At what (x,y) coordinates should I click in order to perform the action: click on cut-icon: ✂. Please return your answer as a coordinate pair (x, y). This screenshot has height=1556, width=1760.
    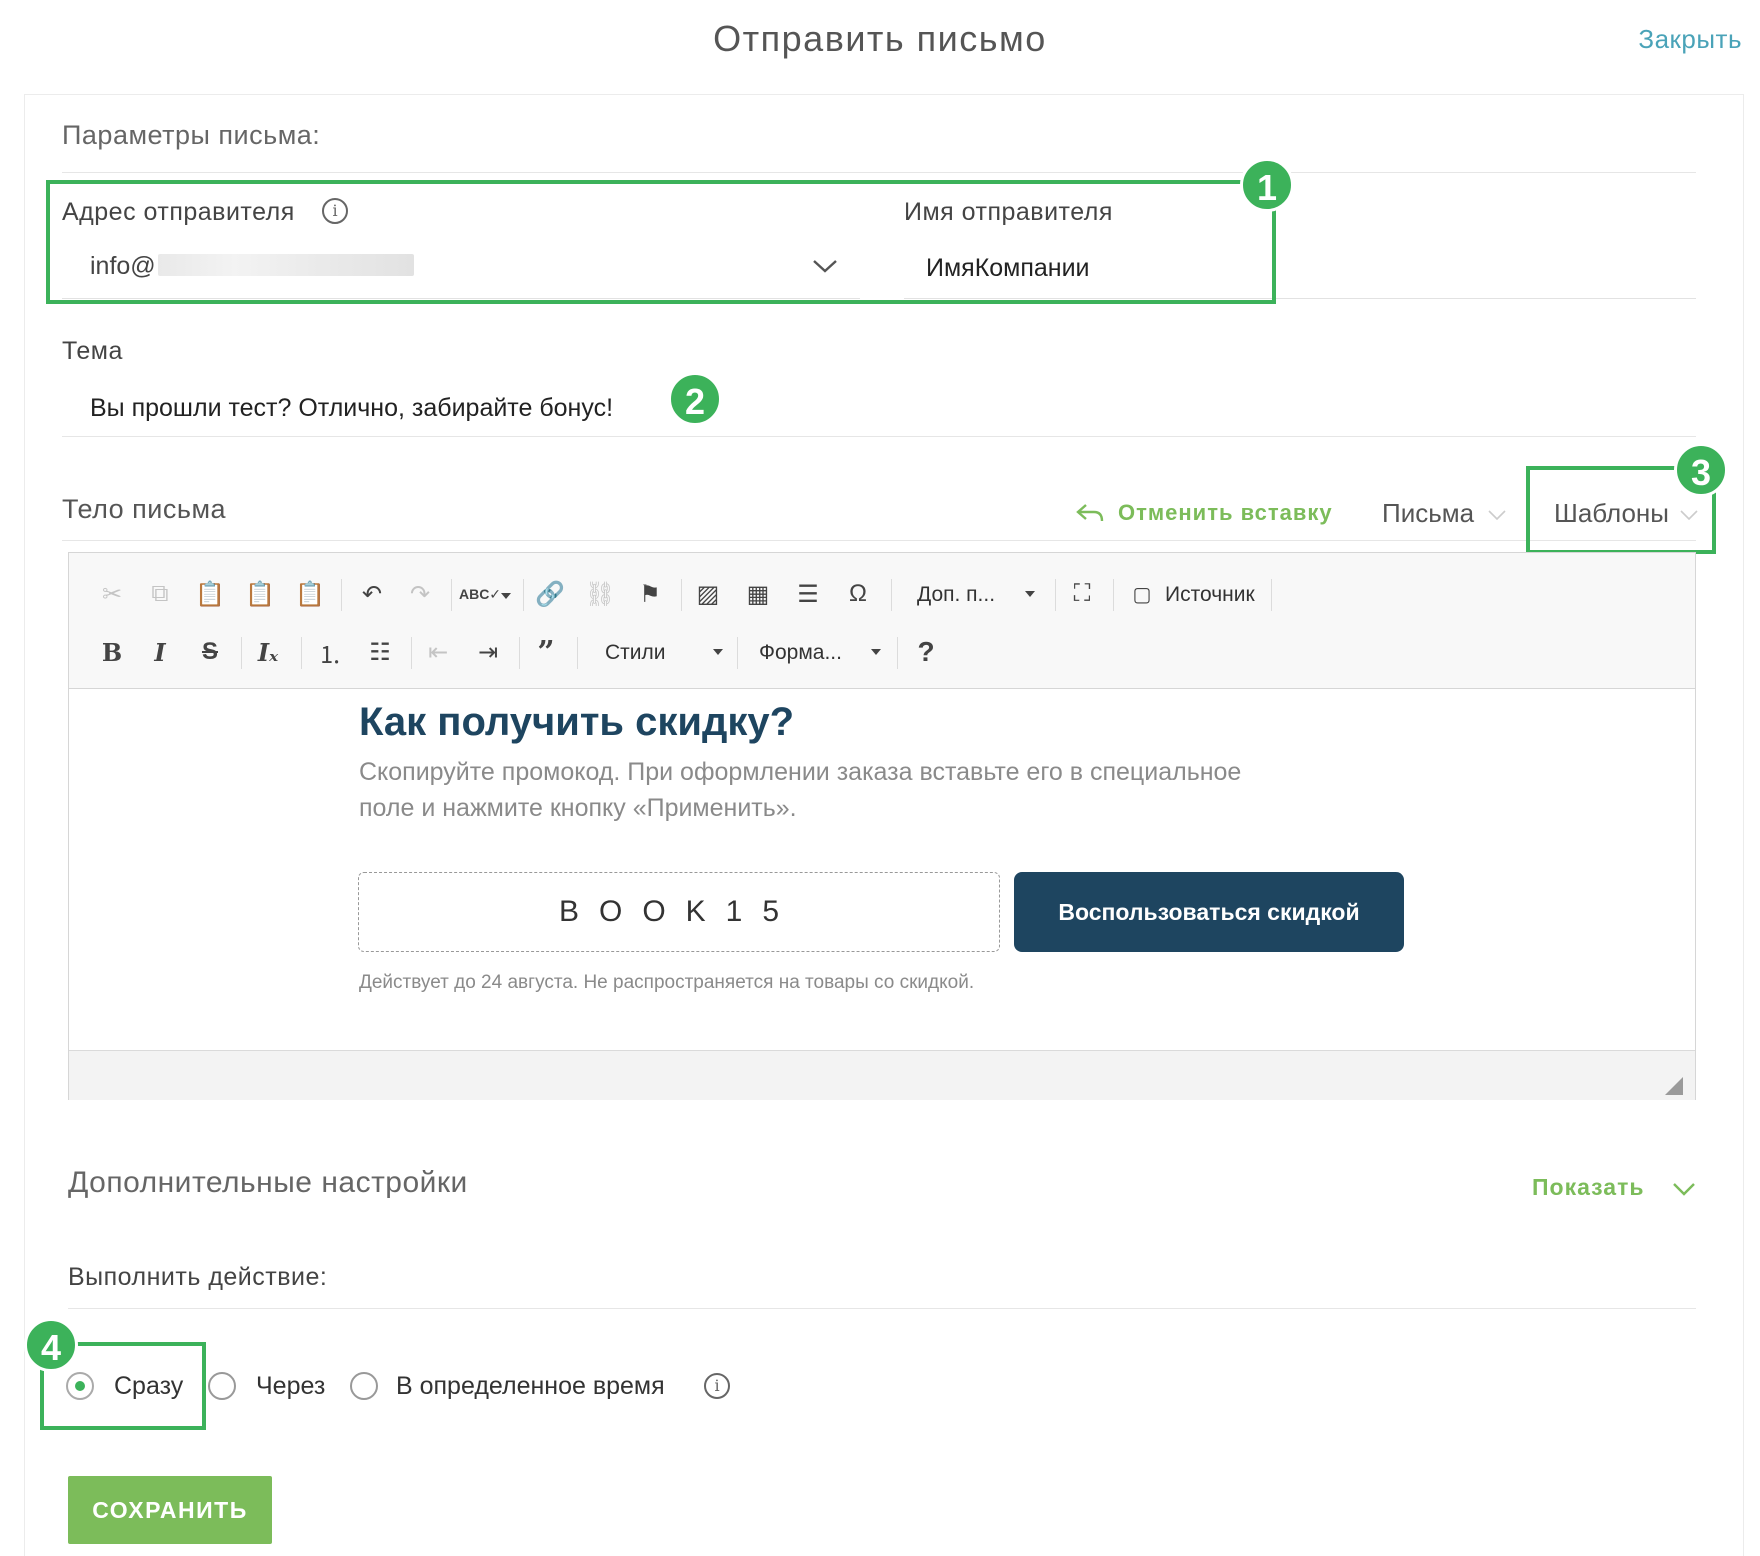
    Looking at the image, I should click on (112, 594).